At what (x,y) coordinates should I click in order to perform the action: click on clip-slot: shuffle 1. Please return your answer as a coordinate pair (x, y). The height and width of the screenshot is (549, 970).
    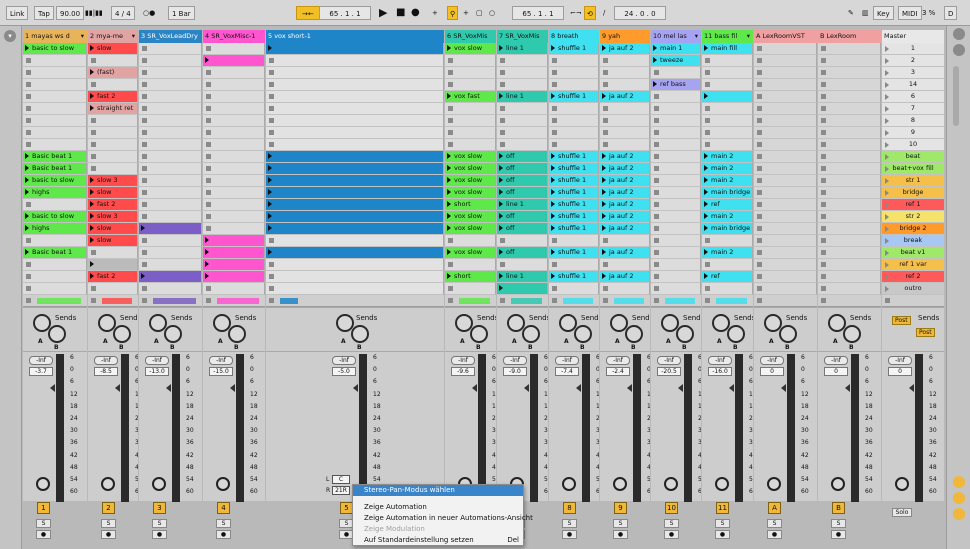
    Looking at the image, I should click on (574, 205).